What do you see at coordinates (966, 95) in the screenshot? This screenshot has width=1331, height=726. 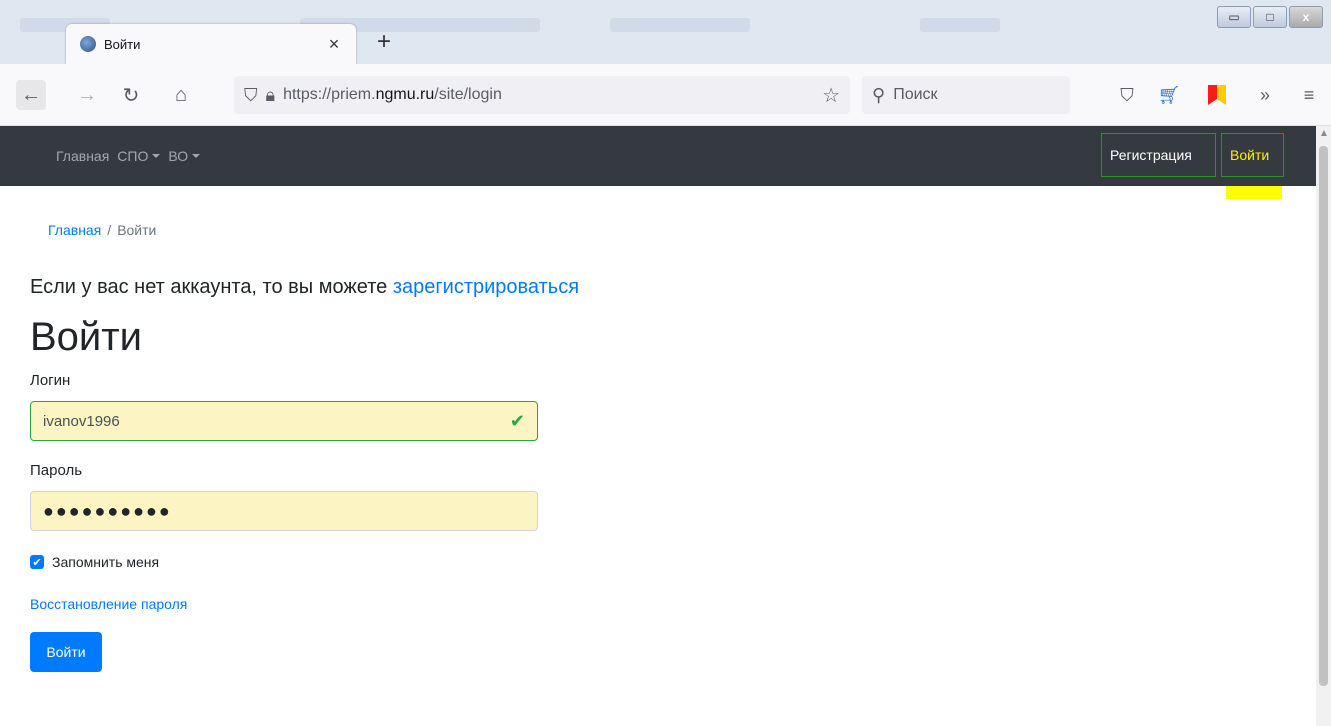 I see `search-input: ⚲ Поиск` at bounding box center [966, 95].